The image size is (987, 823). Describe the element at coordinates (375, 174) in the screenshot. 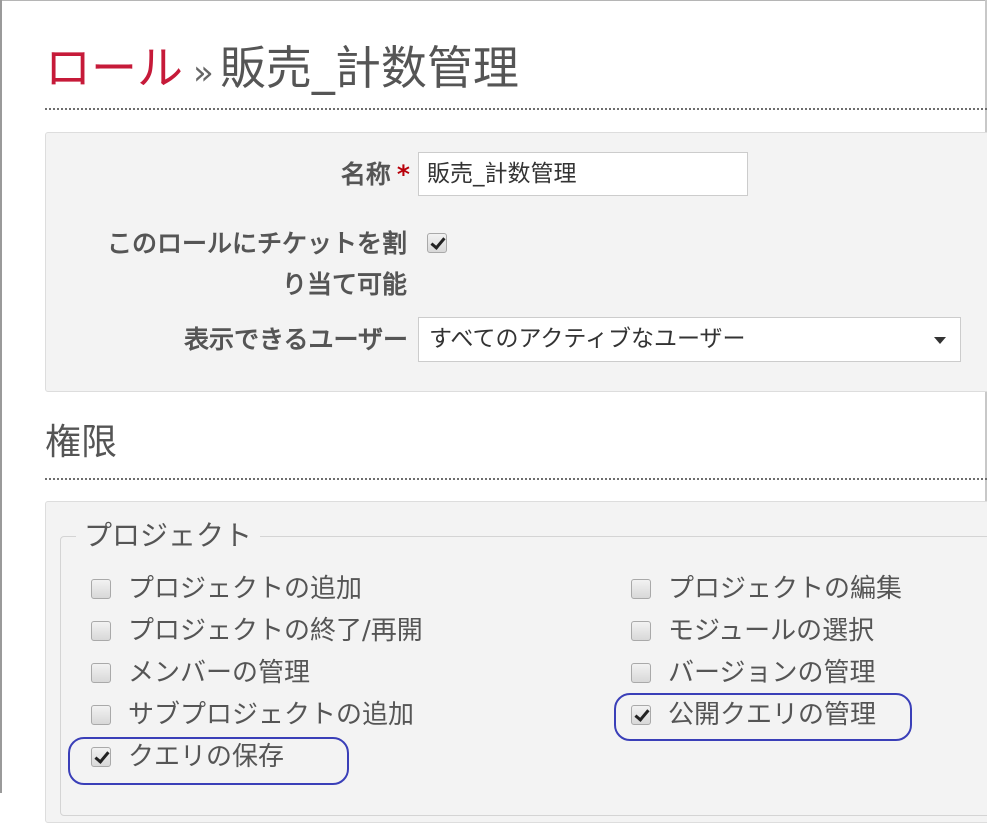

I see `name-label: 名称 *` at that location.